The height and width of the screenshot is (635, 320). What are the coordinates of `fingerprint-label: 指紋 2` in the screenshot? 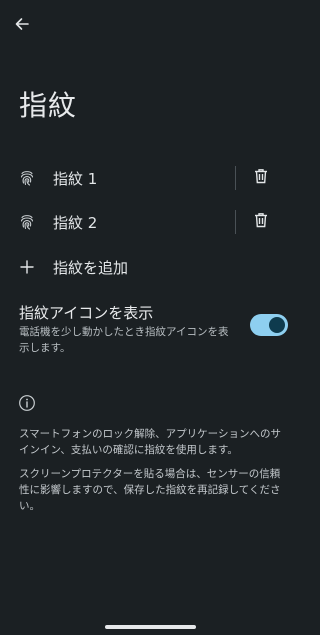 It's located at (75, 222).